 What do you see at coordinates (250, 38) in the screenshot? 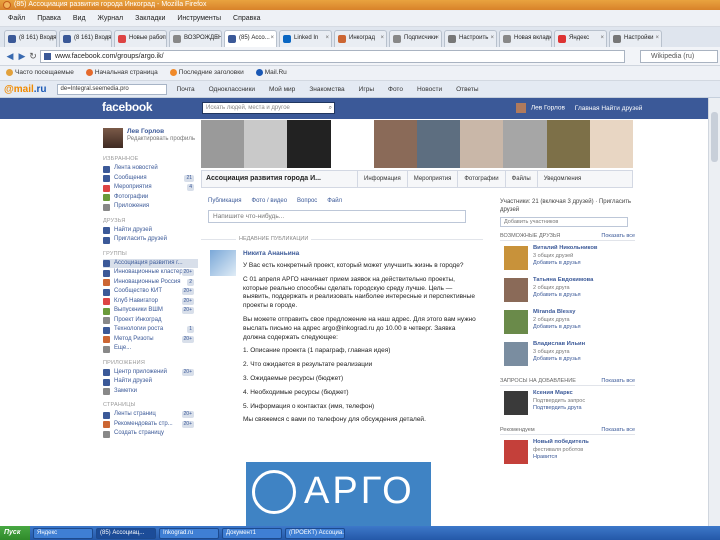
I see `browser-tab: (85) Ассо... ×` at bounding box center [250, 38].